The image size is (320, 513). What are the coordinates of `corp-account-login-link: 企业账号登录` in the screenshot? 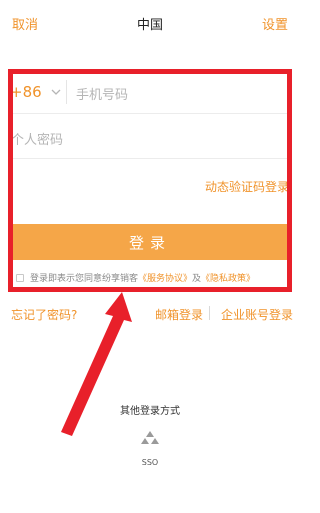 It's located at (257, 314).